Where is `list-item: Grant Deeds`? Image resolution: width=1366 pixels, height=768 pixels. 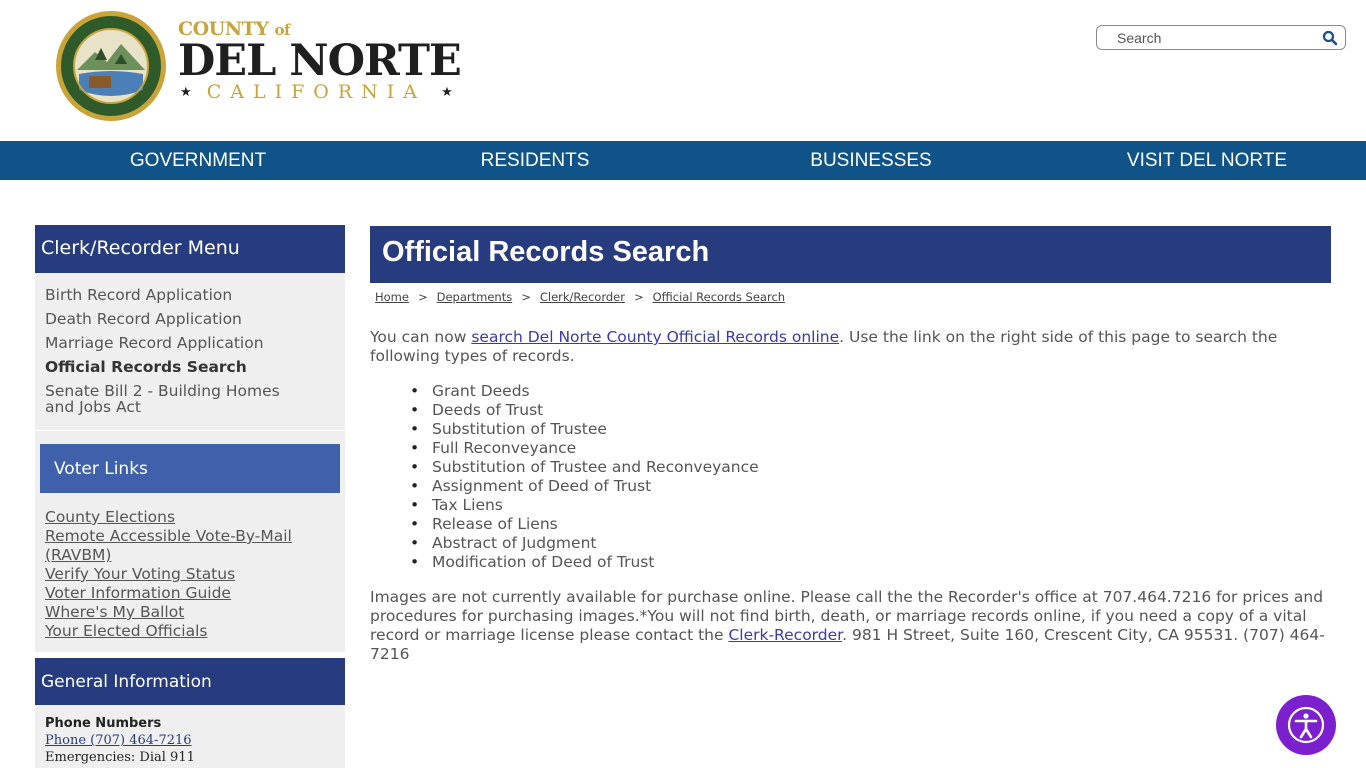
list-item: Grant Deeds is located at coordinates (584, 391).